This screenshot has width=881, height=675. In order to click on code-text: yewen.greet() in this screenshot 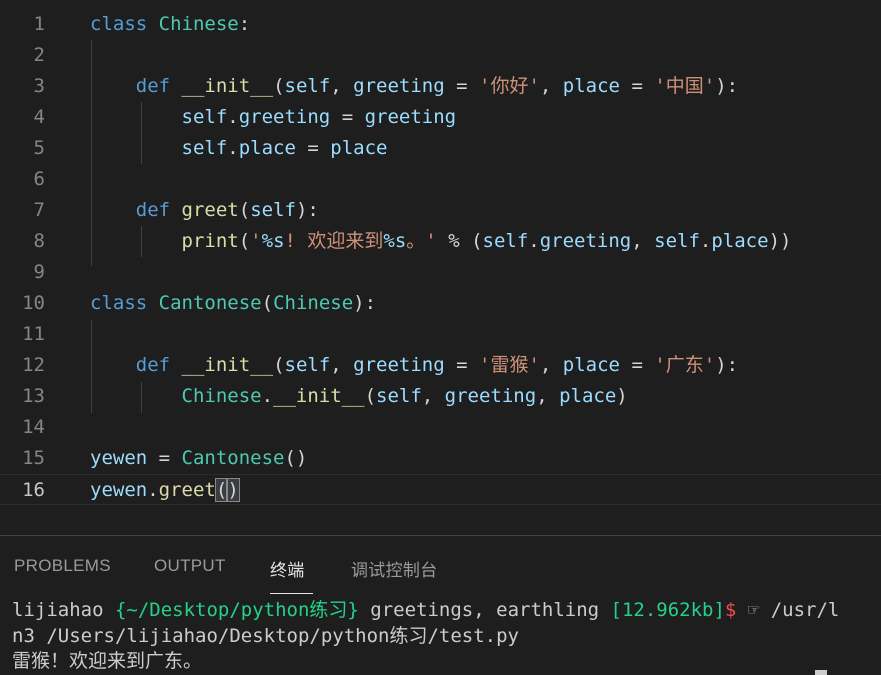, I will do `click(165, 490)`.